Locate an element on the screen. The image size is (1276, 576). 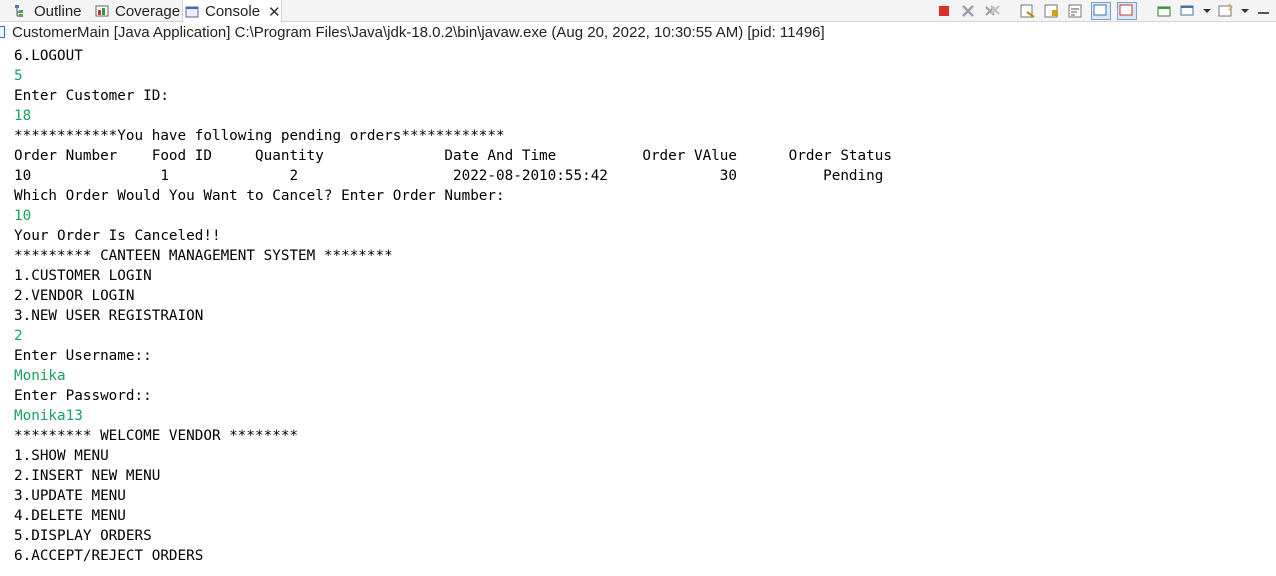
console-output-line: 6.ACCEPT/REJECT ORDERS is located at coordinates (109, 556).